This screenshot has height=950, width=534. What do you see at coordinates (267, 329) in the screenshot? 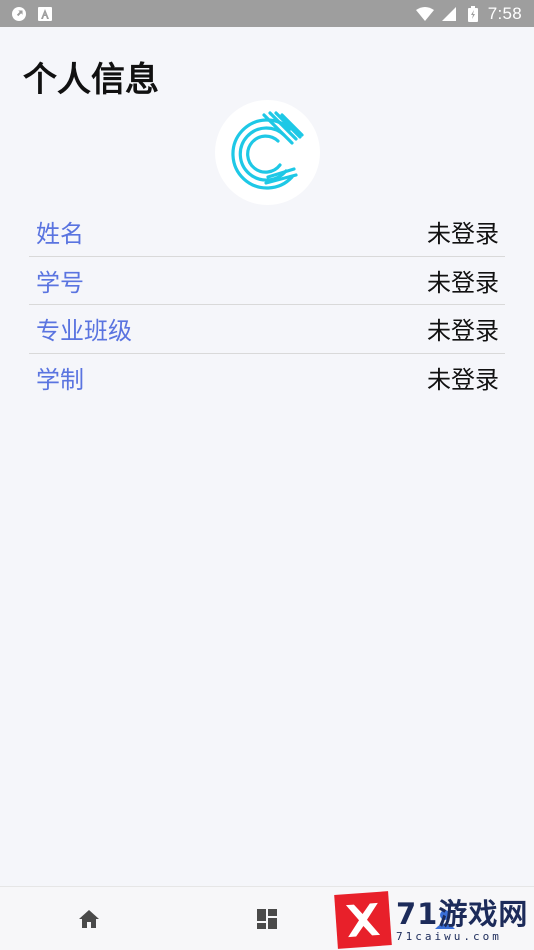
I see `profile-row-major-class: 专业班级 未登录` at bounding box center [267, 329].